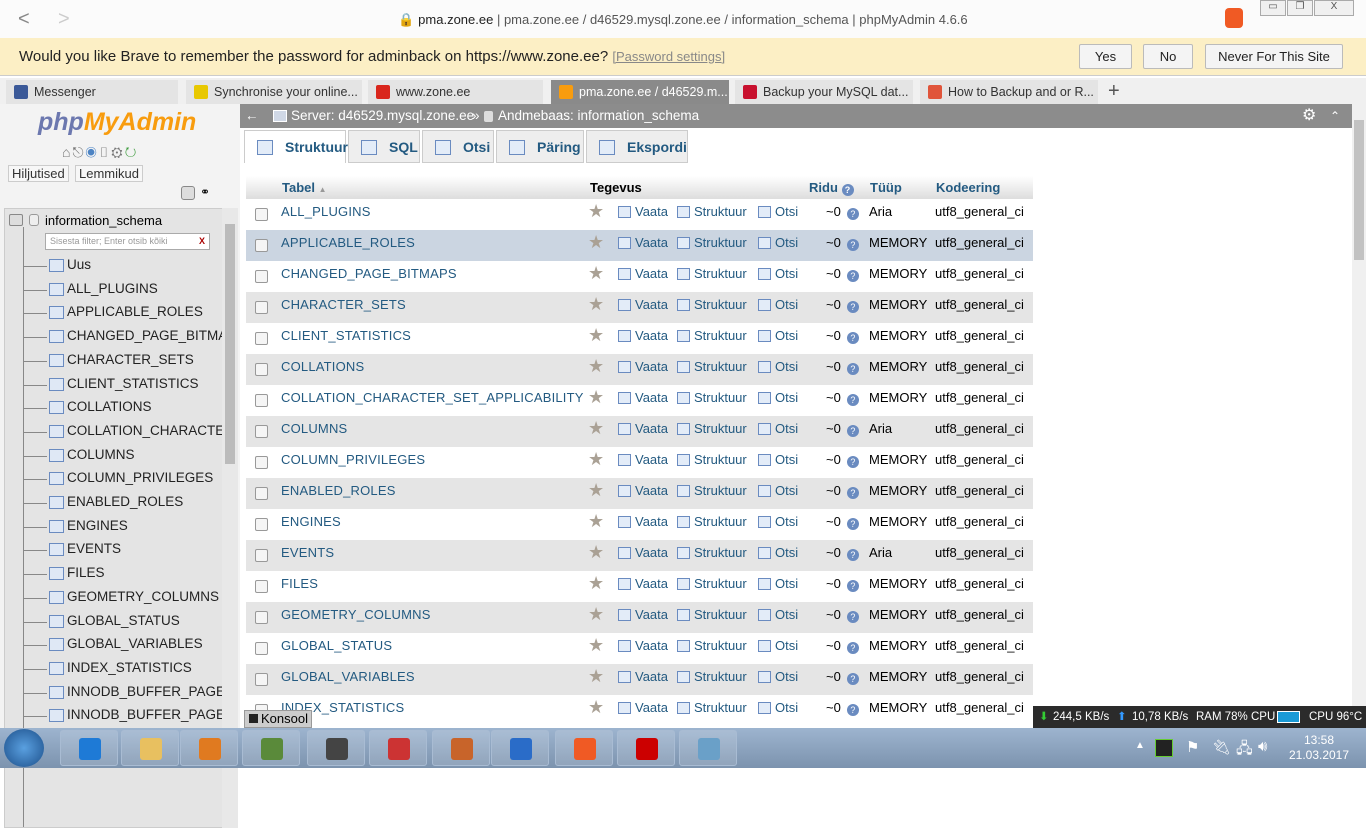  I want to click on never-button: Never For This Site, so click(1274, 56).